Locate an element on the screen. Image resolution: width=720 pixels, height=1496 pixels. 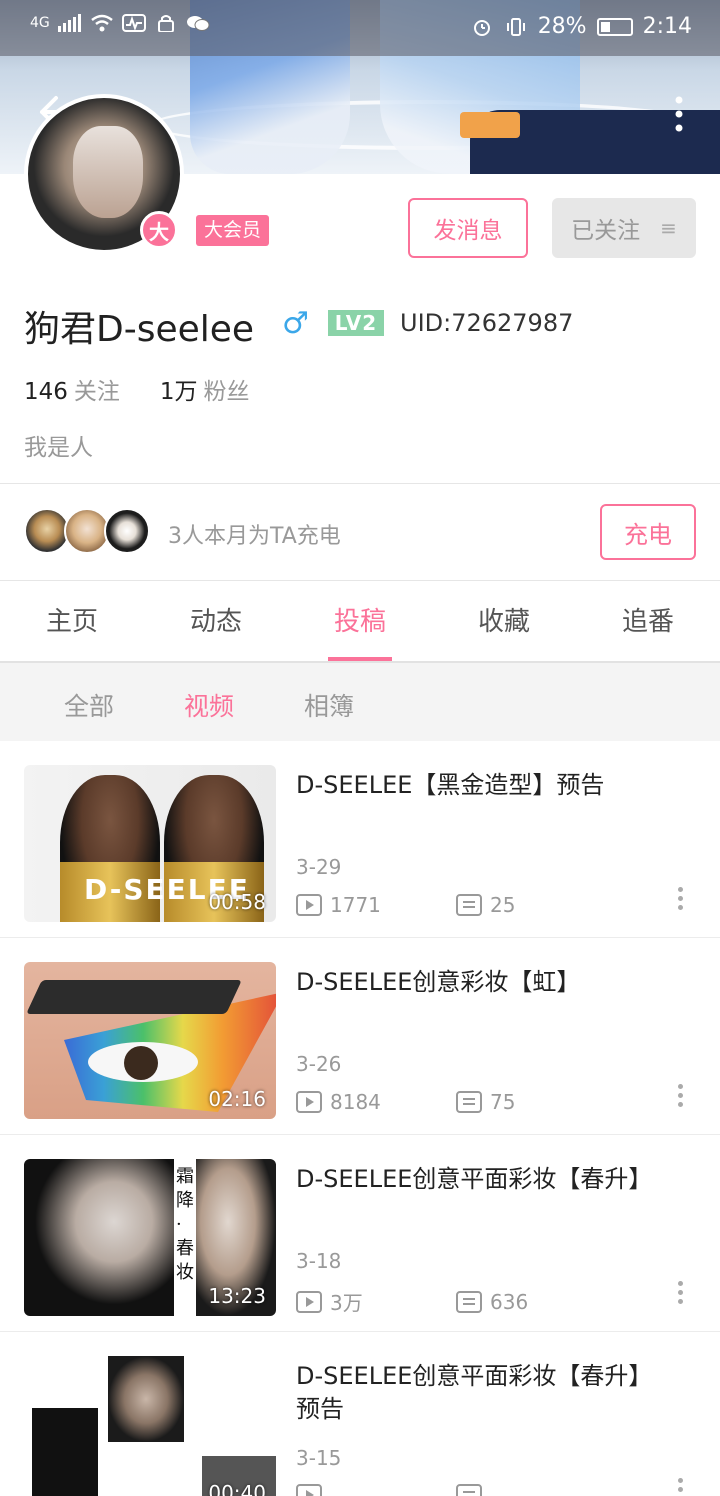
tab-dynamics: 动态 is located at coordinates (216, 621).